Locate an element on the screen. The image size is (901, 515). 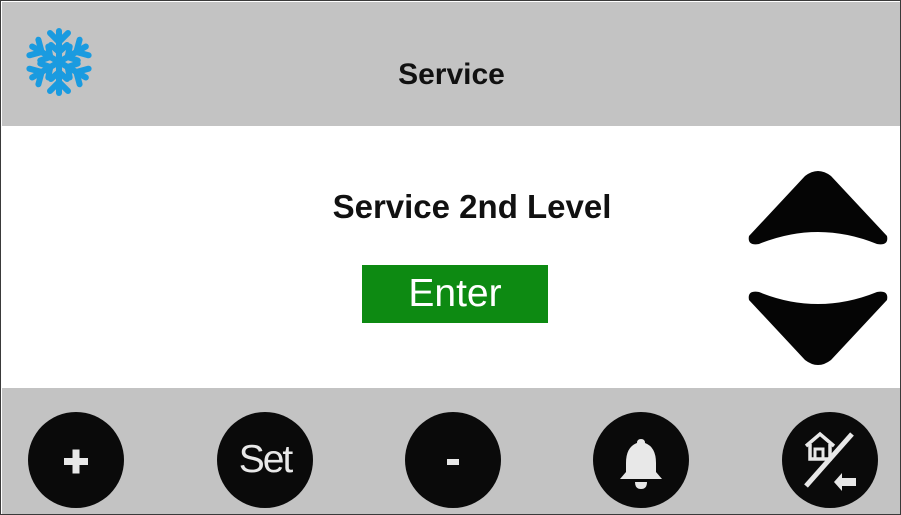
set-button-label: Set is located at coordinates (266, 459).